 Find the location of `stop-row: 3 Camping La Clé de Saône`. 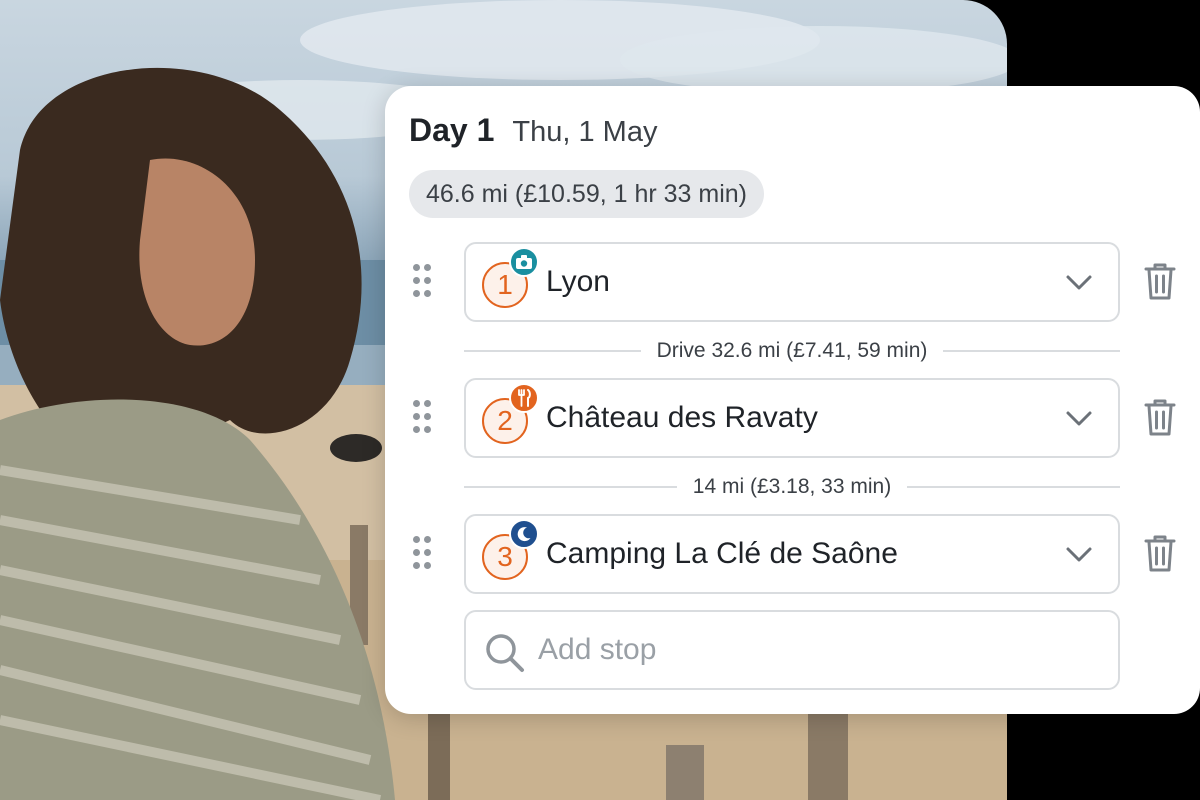

stop-row: 3 Camping La Clé de Saône is located at coordinates (792, 554).